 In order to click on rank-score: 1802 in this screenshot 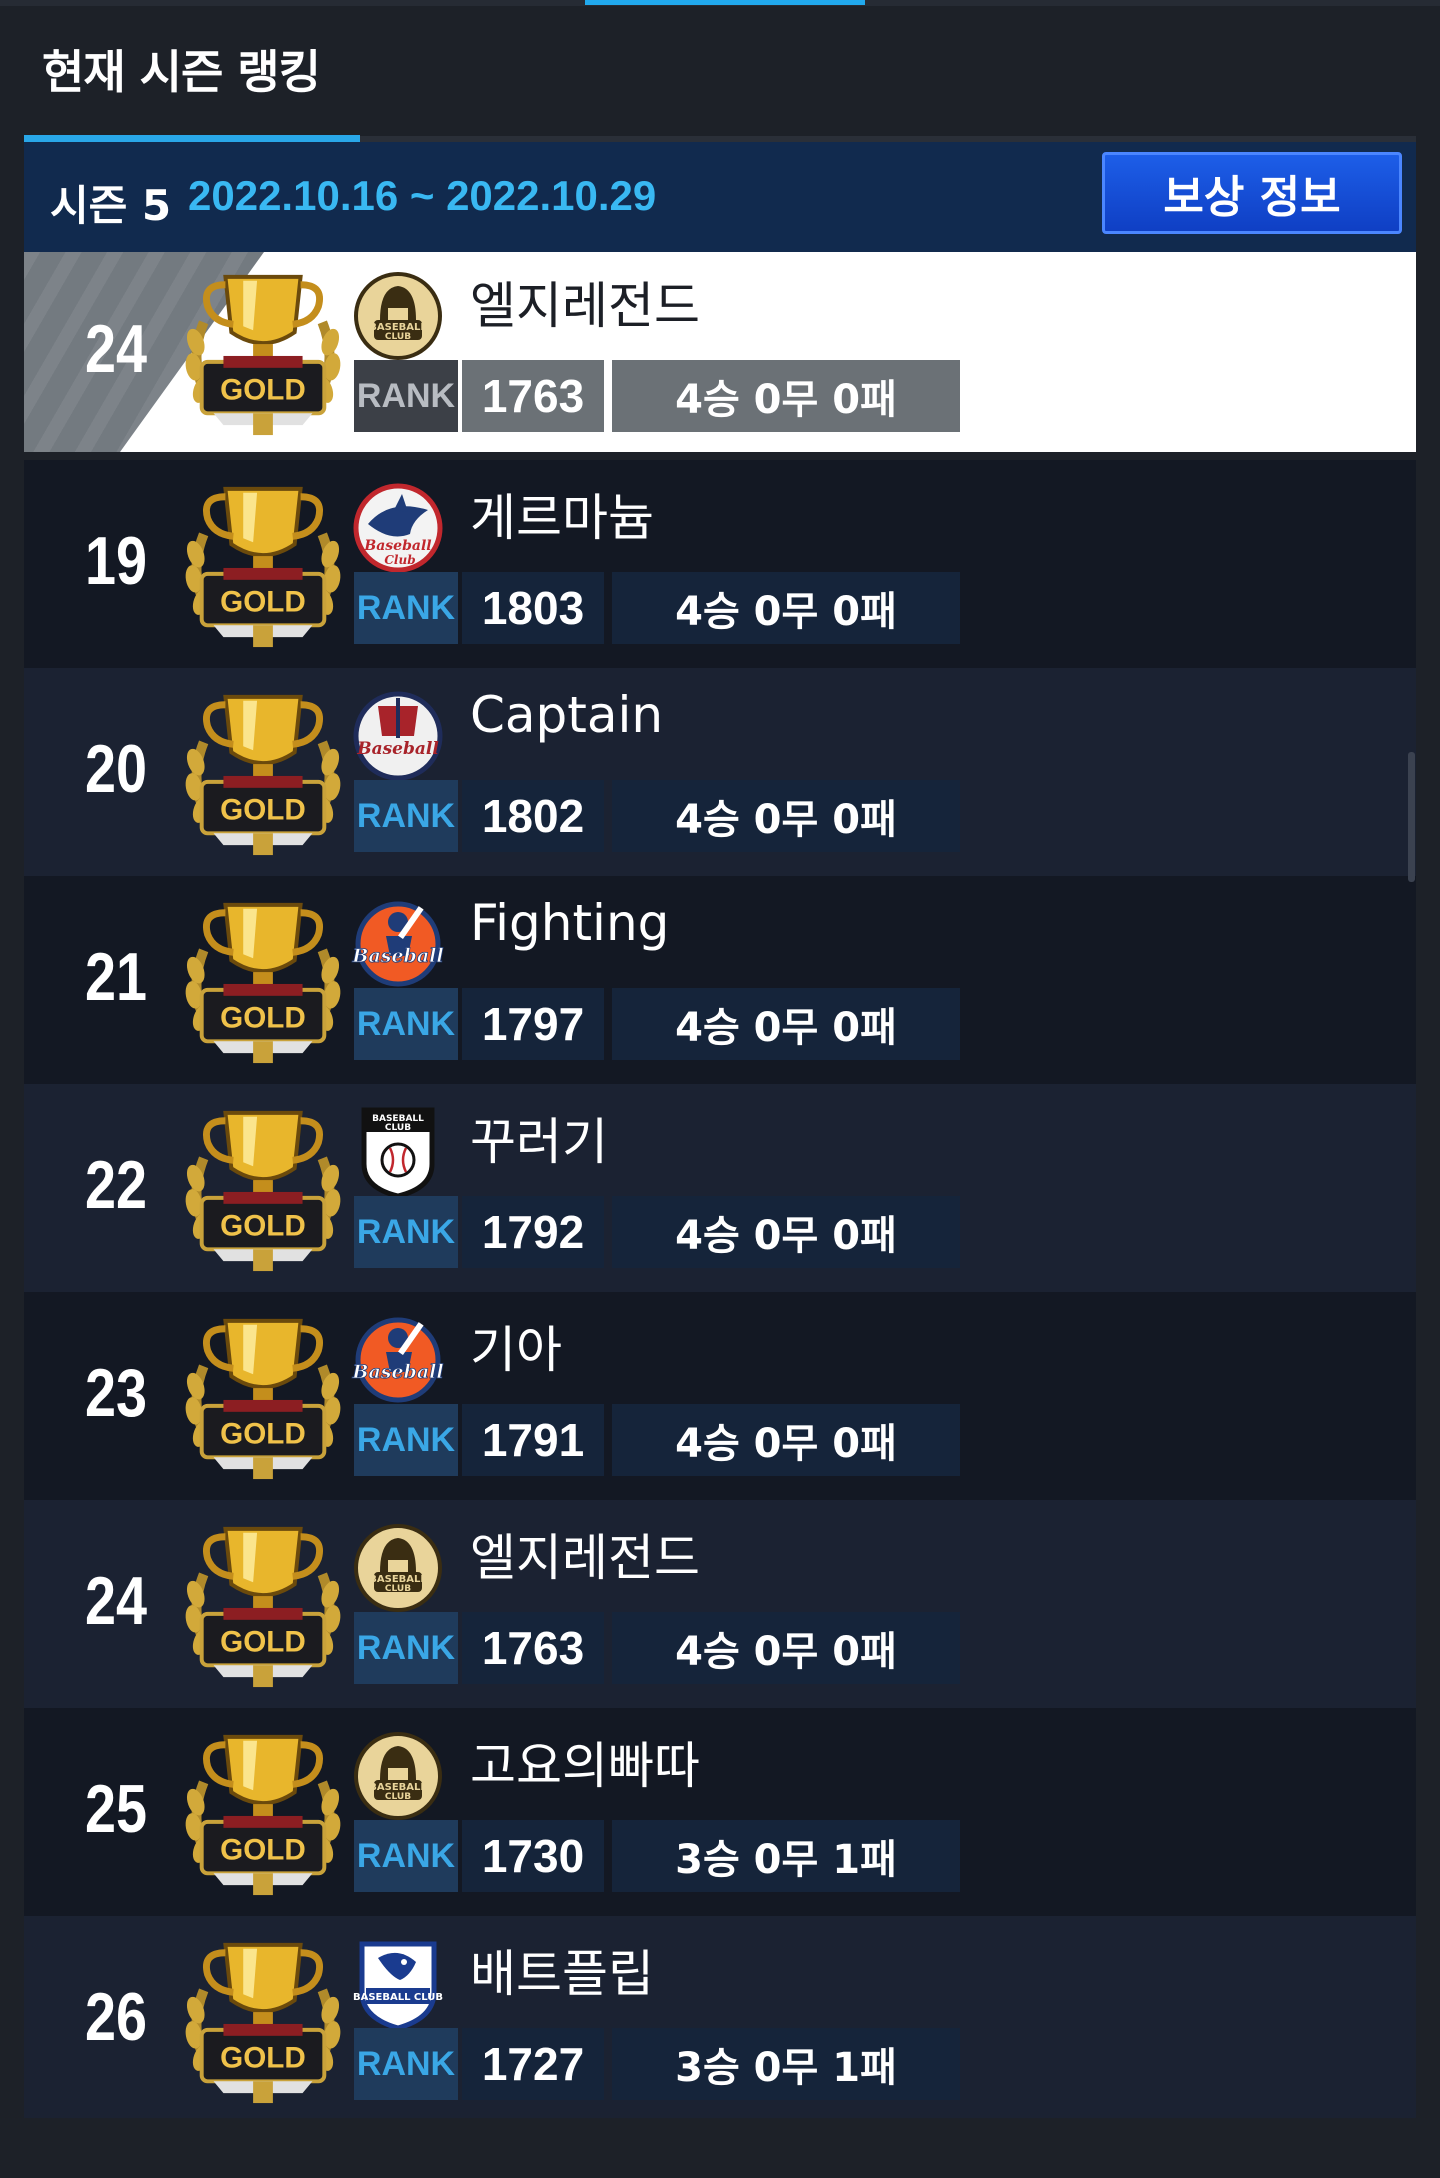, I will do `click(533, 816)`.